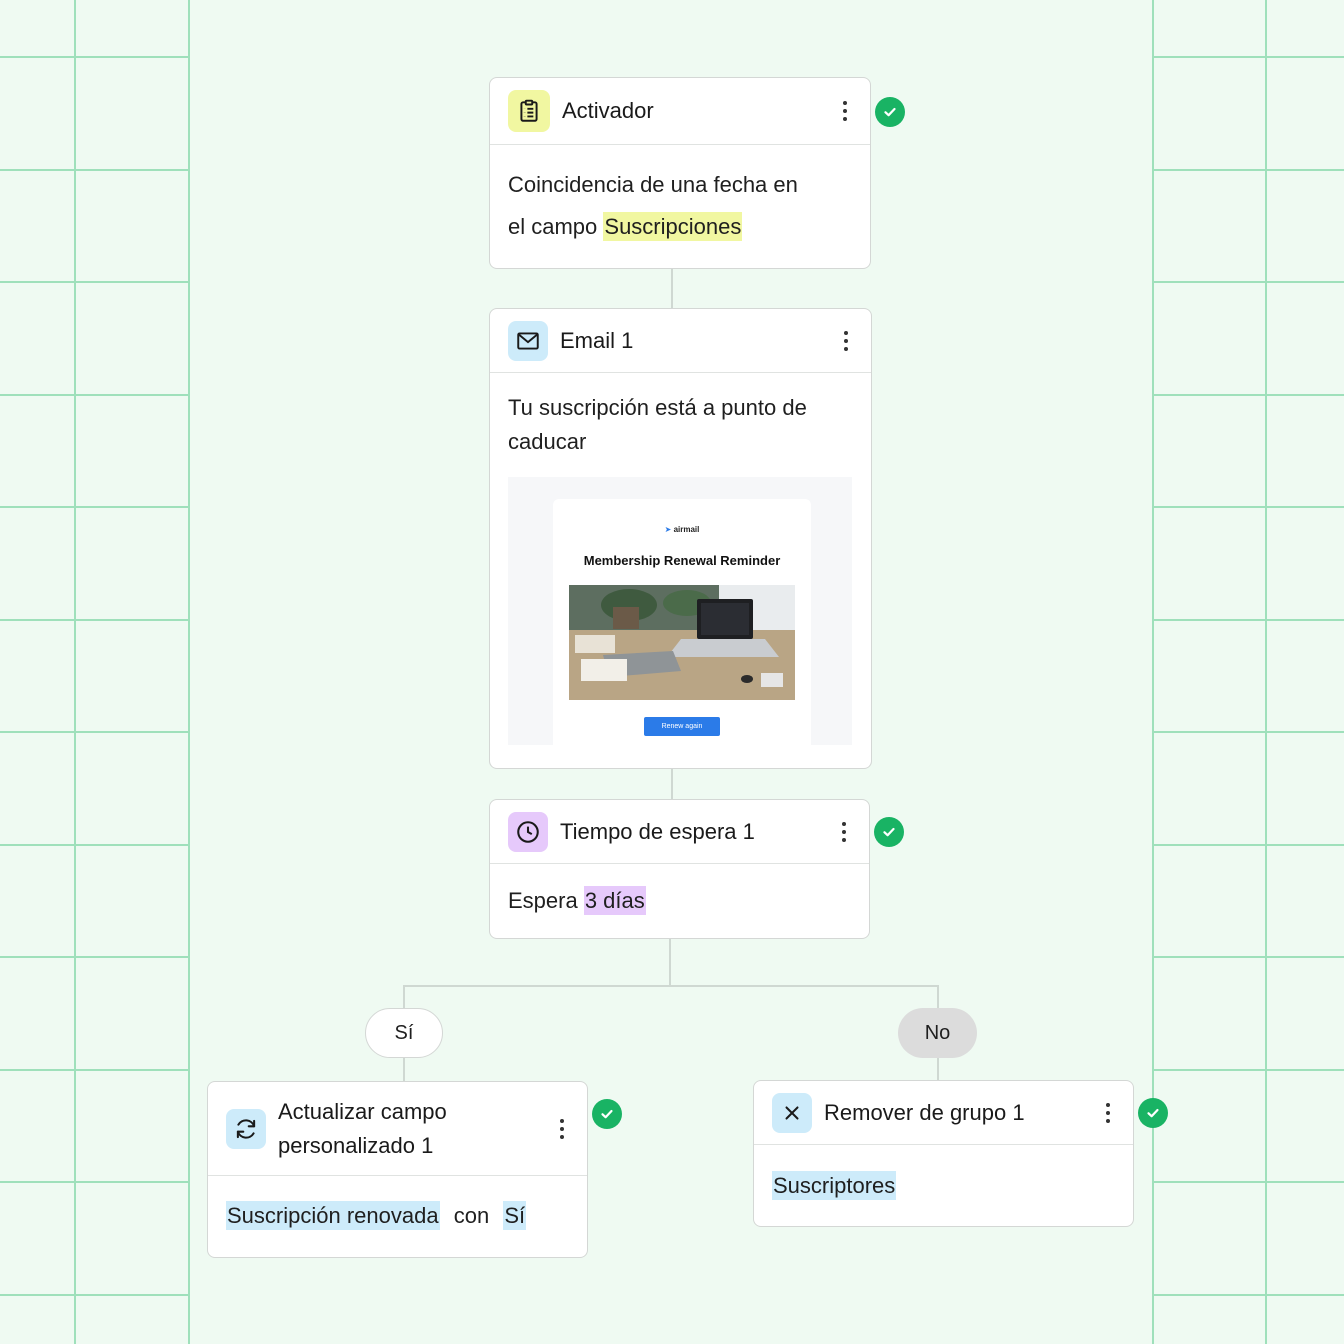  Describe the element at coordinates (608, 110) in the screenshot. I see `node-title: Activador` at that location.